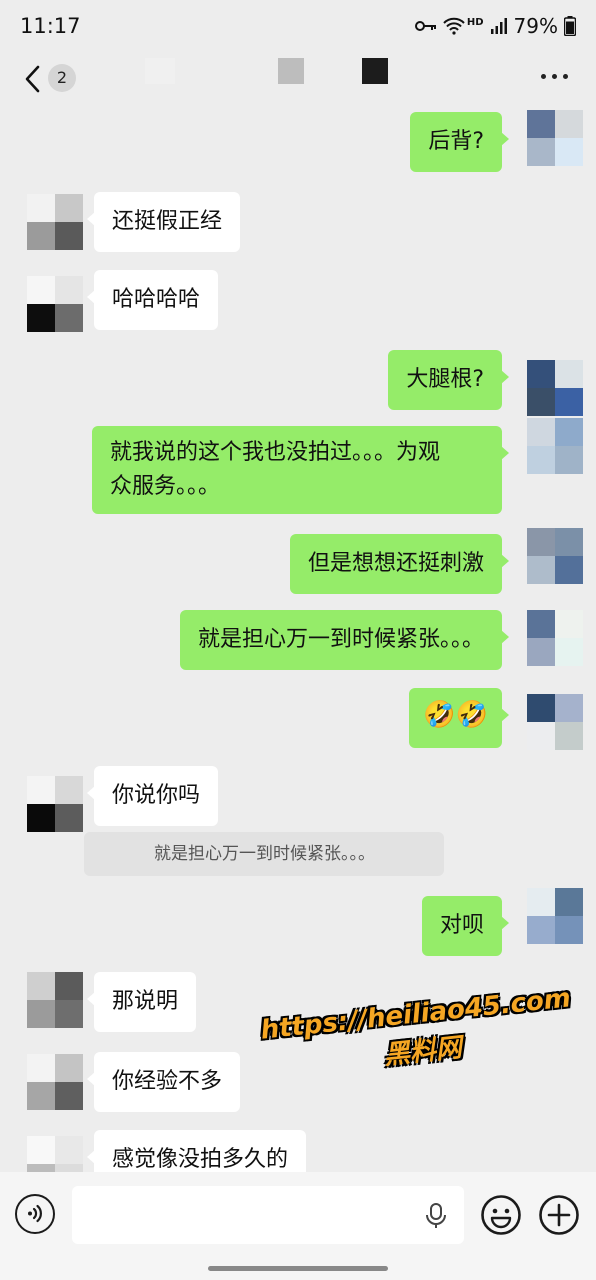 Image resolution: width=596 pixels, height=1280 pixels. Describe the element at coordinates (298, 922) in the screenshot. I see `message-outgoing: 对呗` at that location.